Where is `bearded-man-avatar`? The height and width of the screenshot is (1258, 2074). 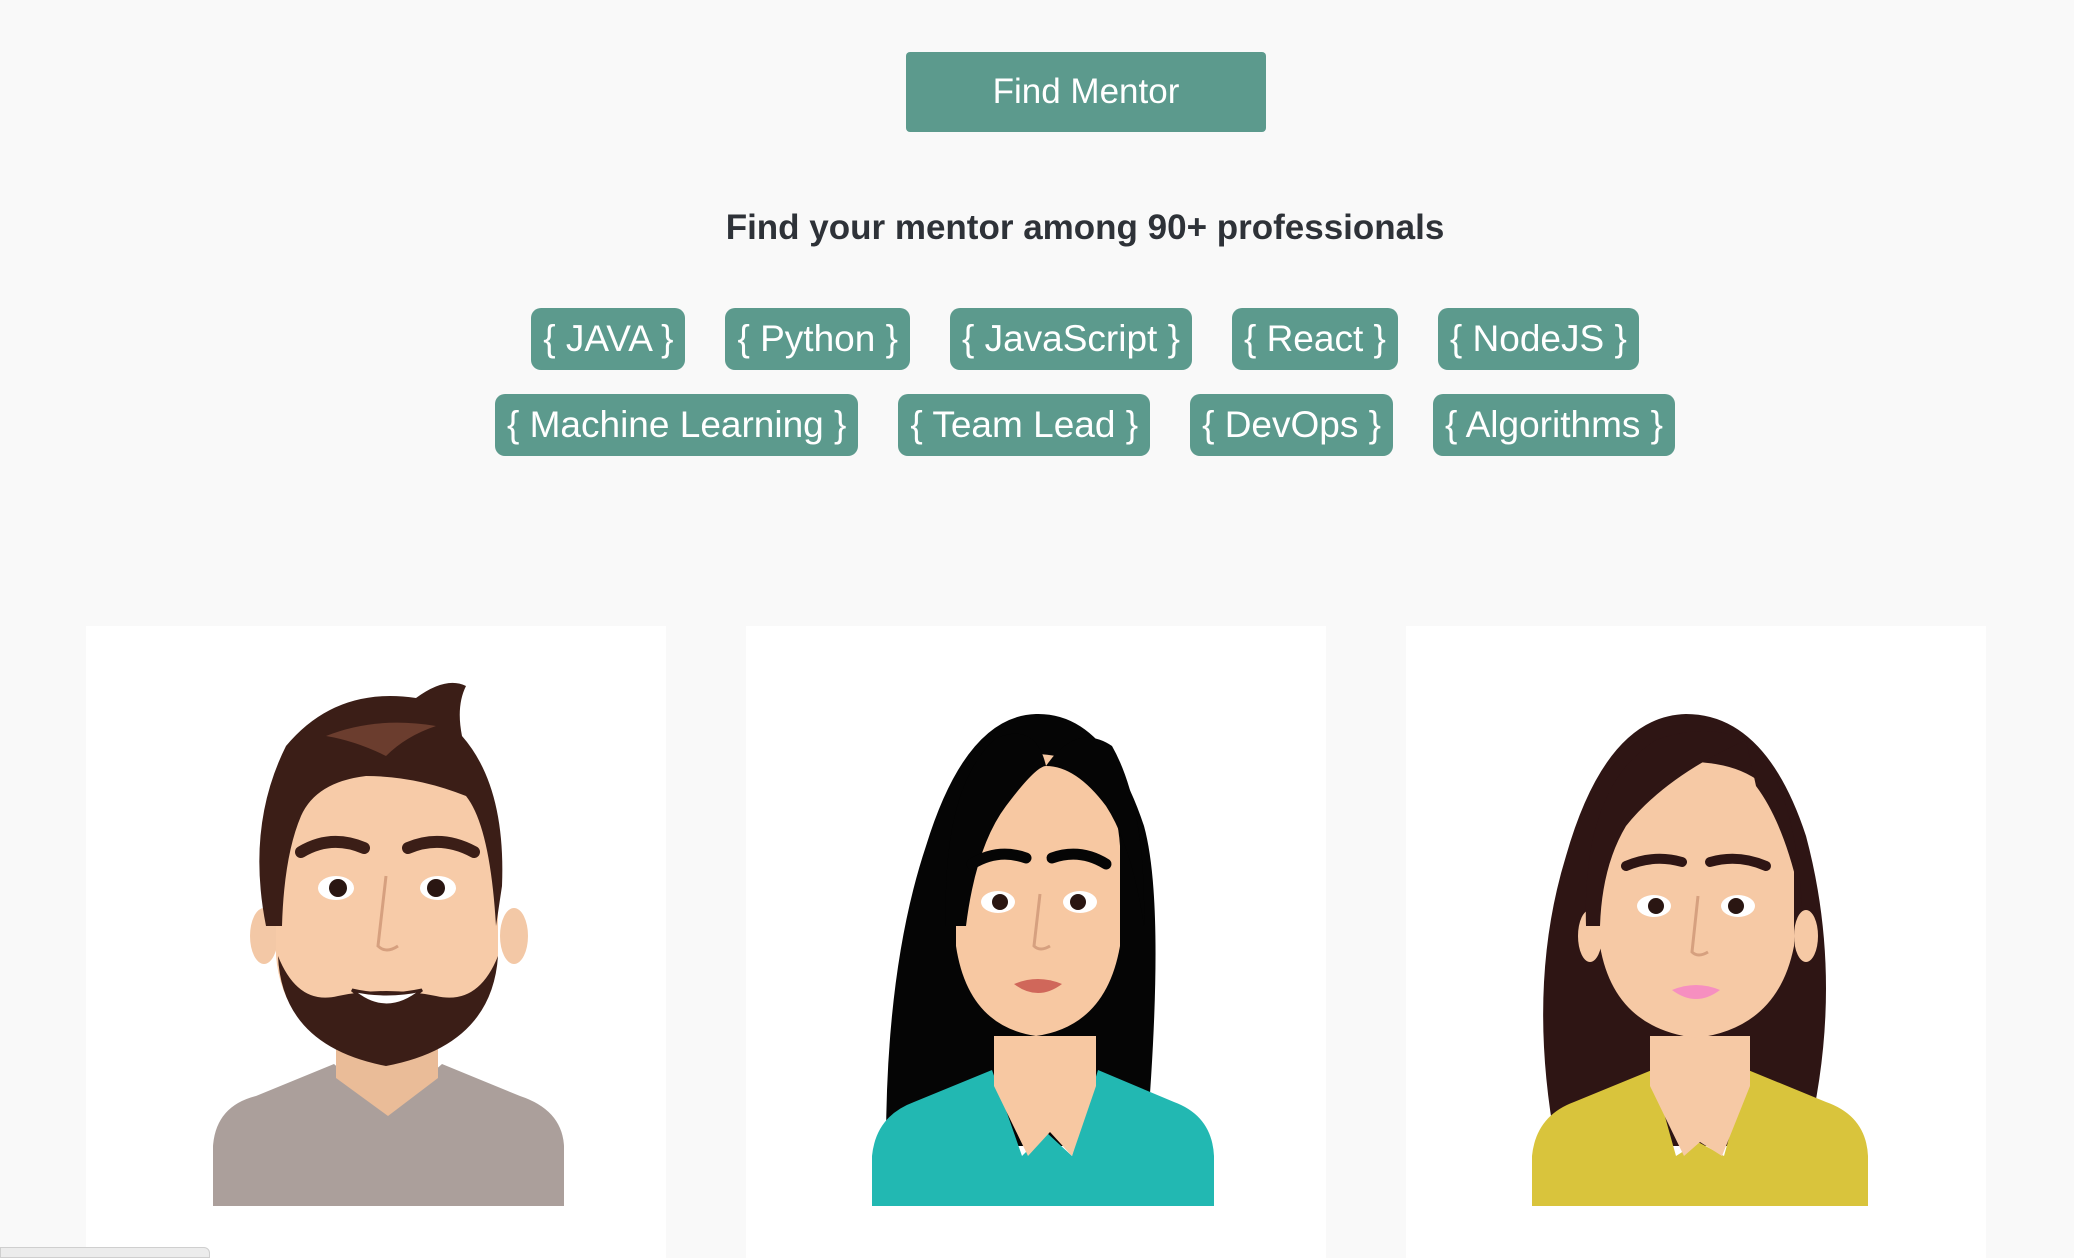
bearded-man-avatar is located at coordinates (388, 944).